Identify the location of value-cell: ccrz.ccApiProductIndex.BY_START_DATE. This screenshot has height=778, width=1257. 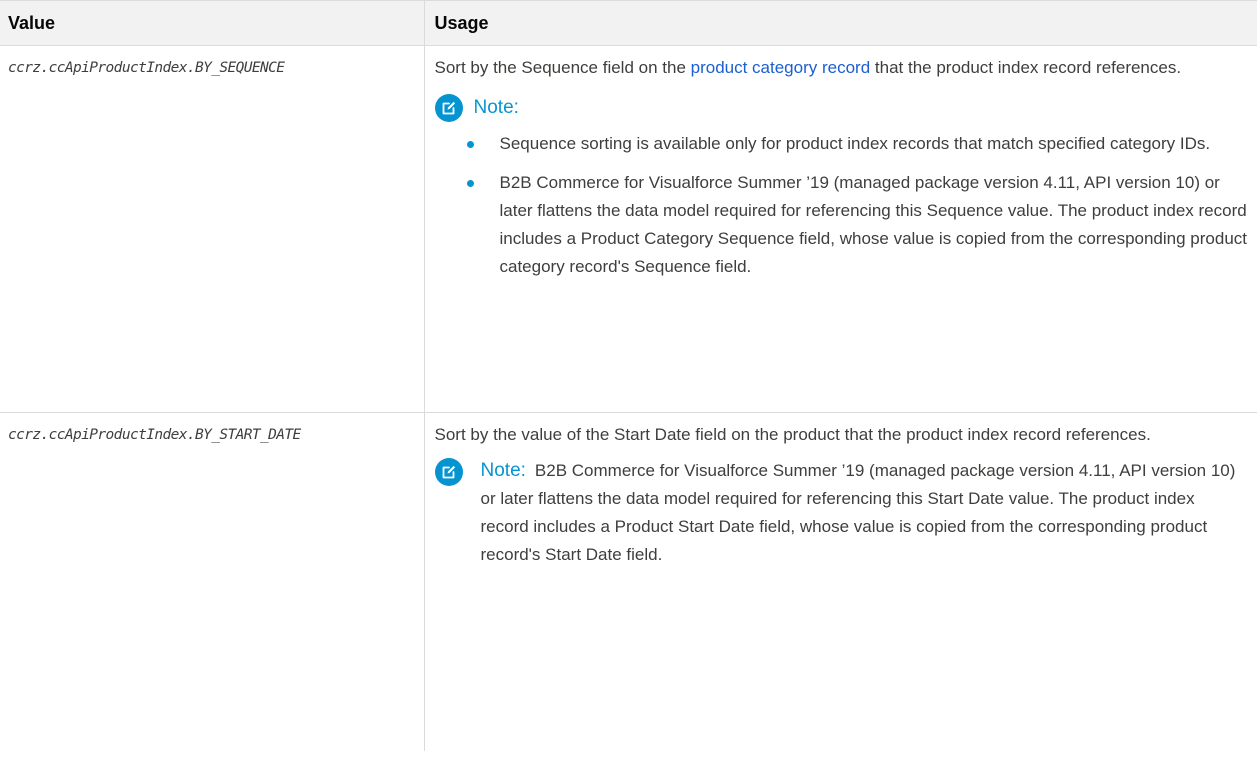
(212, 581).